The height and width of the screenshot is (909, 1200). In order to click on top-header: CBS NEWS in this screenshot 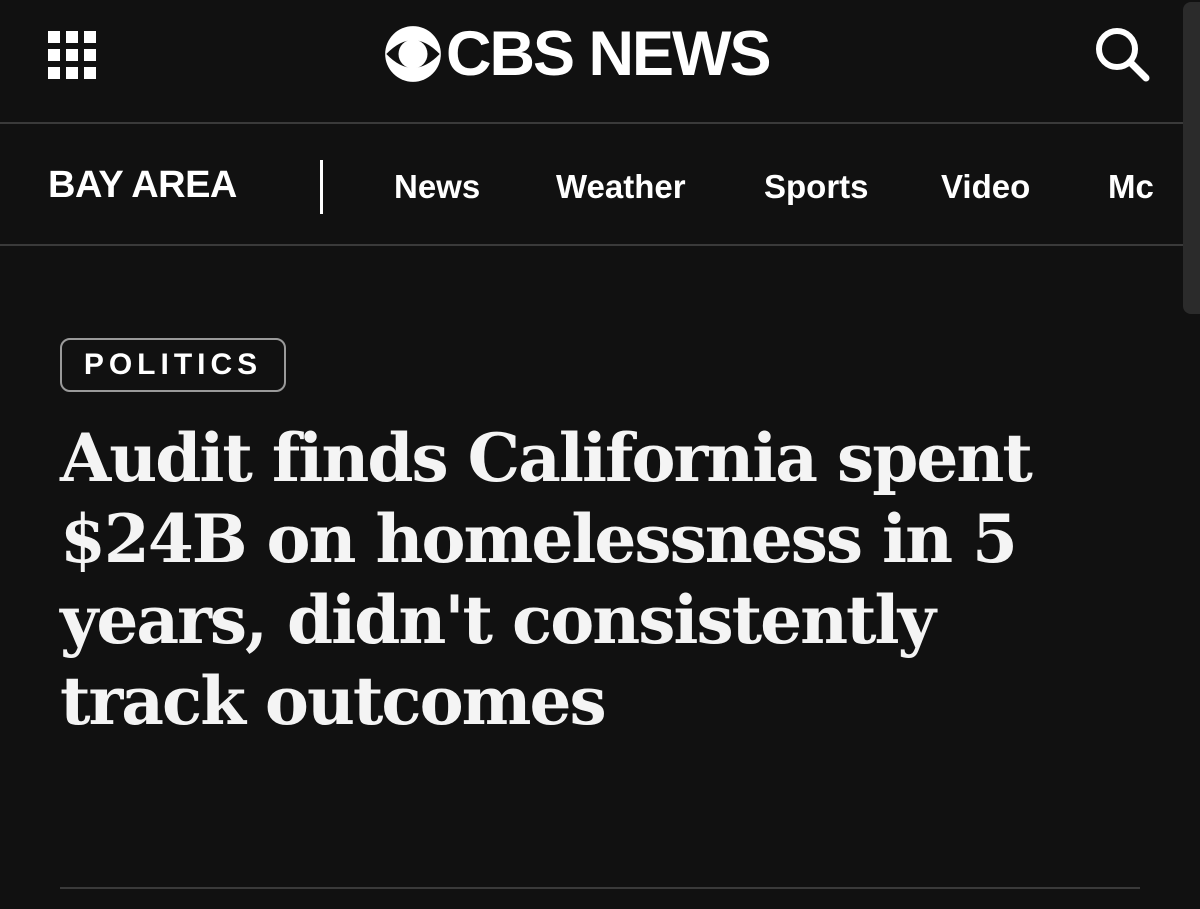, I will do `click(600, 62)`.